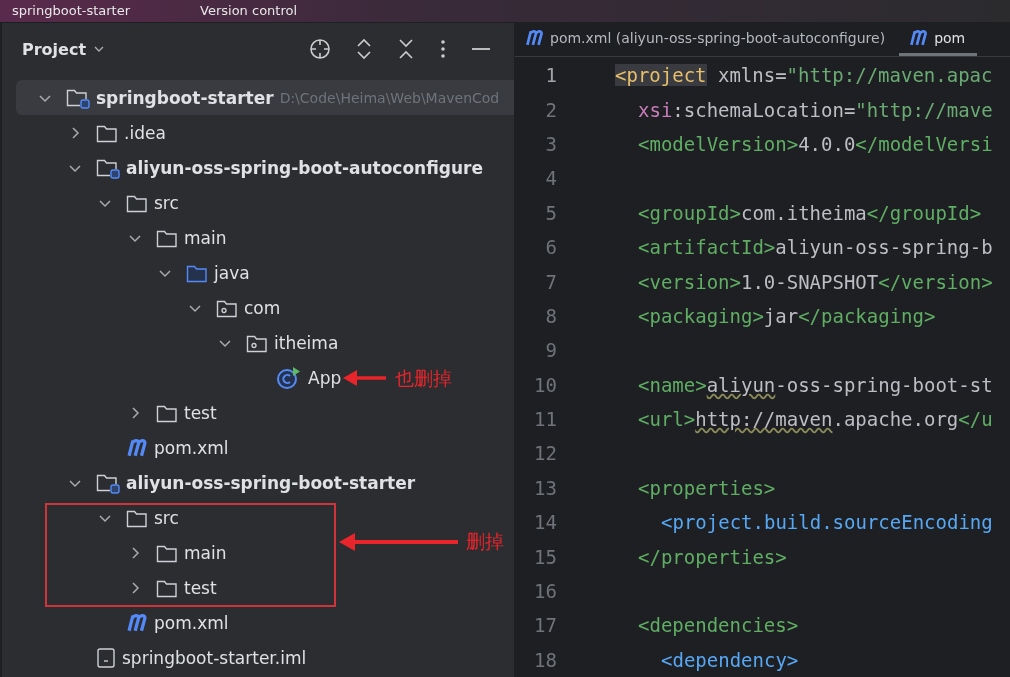  I want to click on tree-item: .idea, so click(93, 132).